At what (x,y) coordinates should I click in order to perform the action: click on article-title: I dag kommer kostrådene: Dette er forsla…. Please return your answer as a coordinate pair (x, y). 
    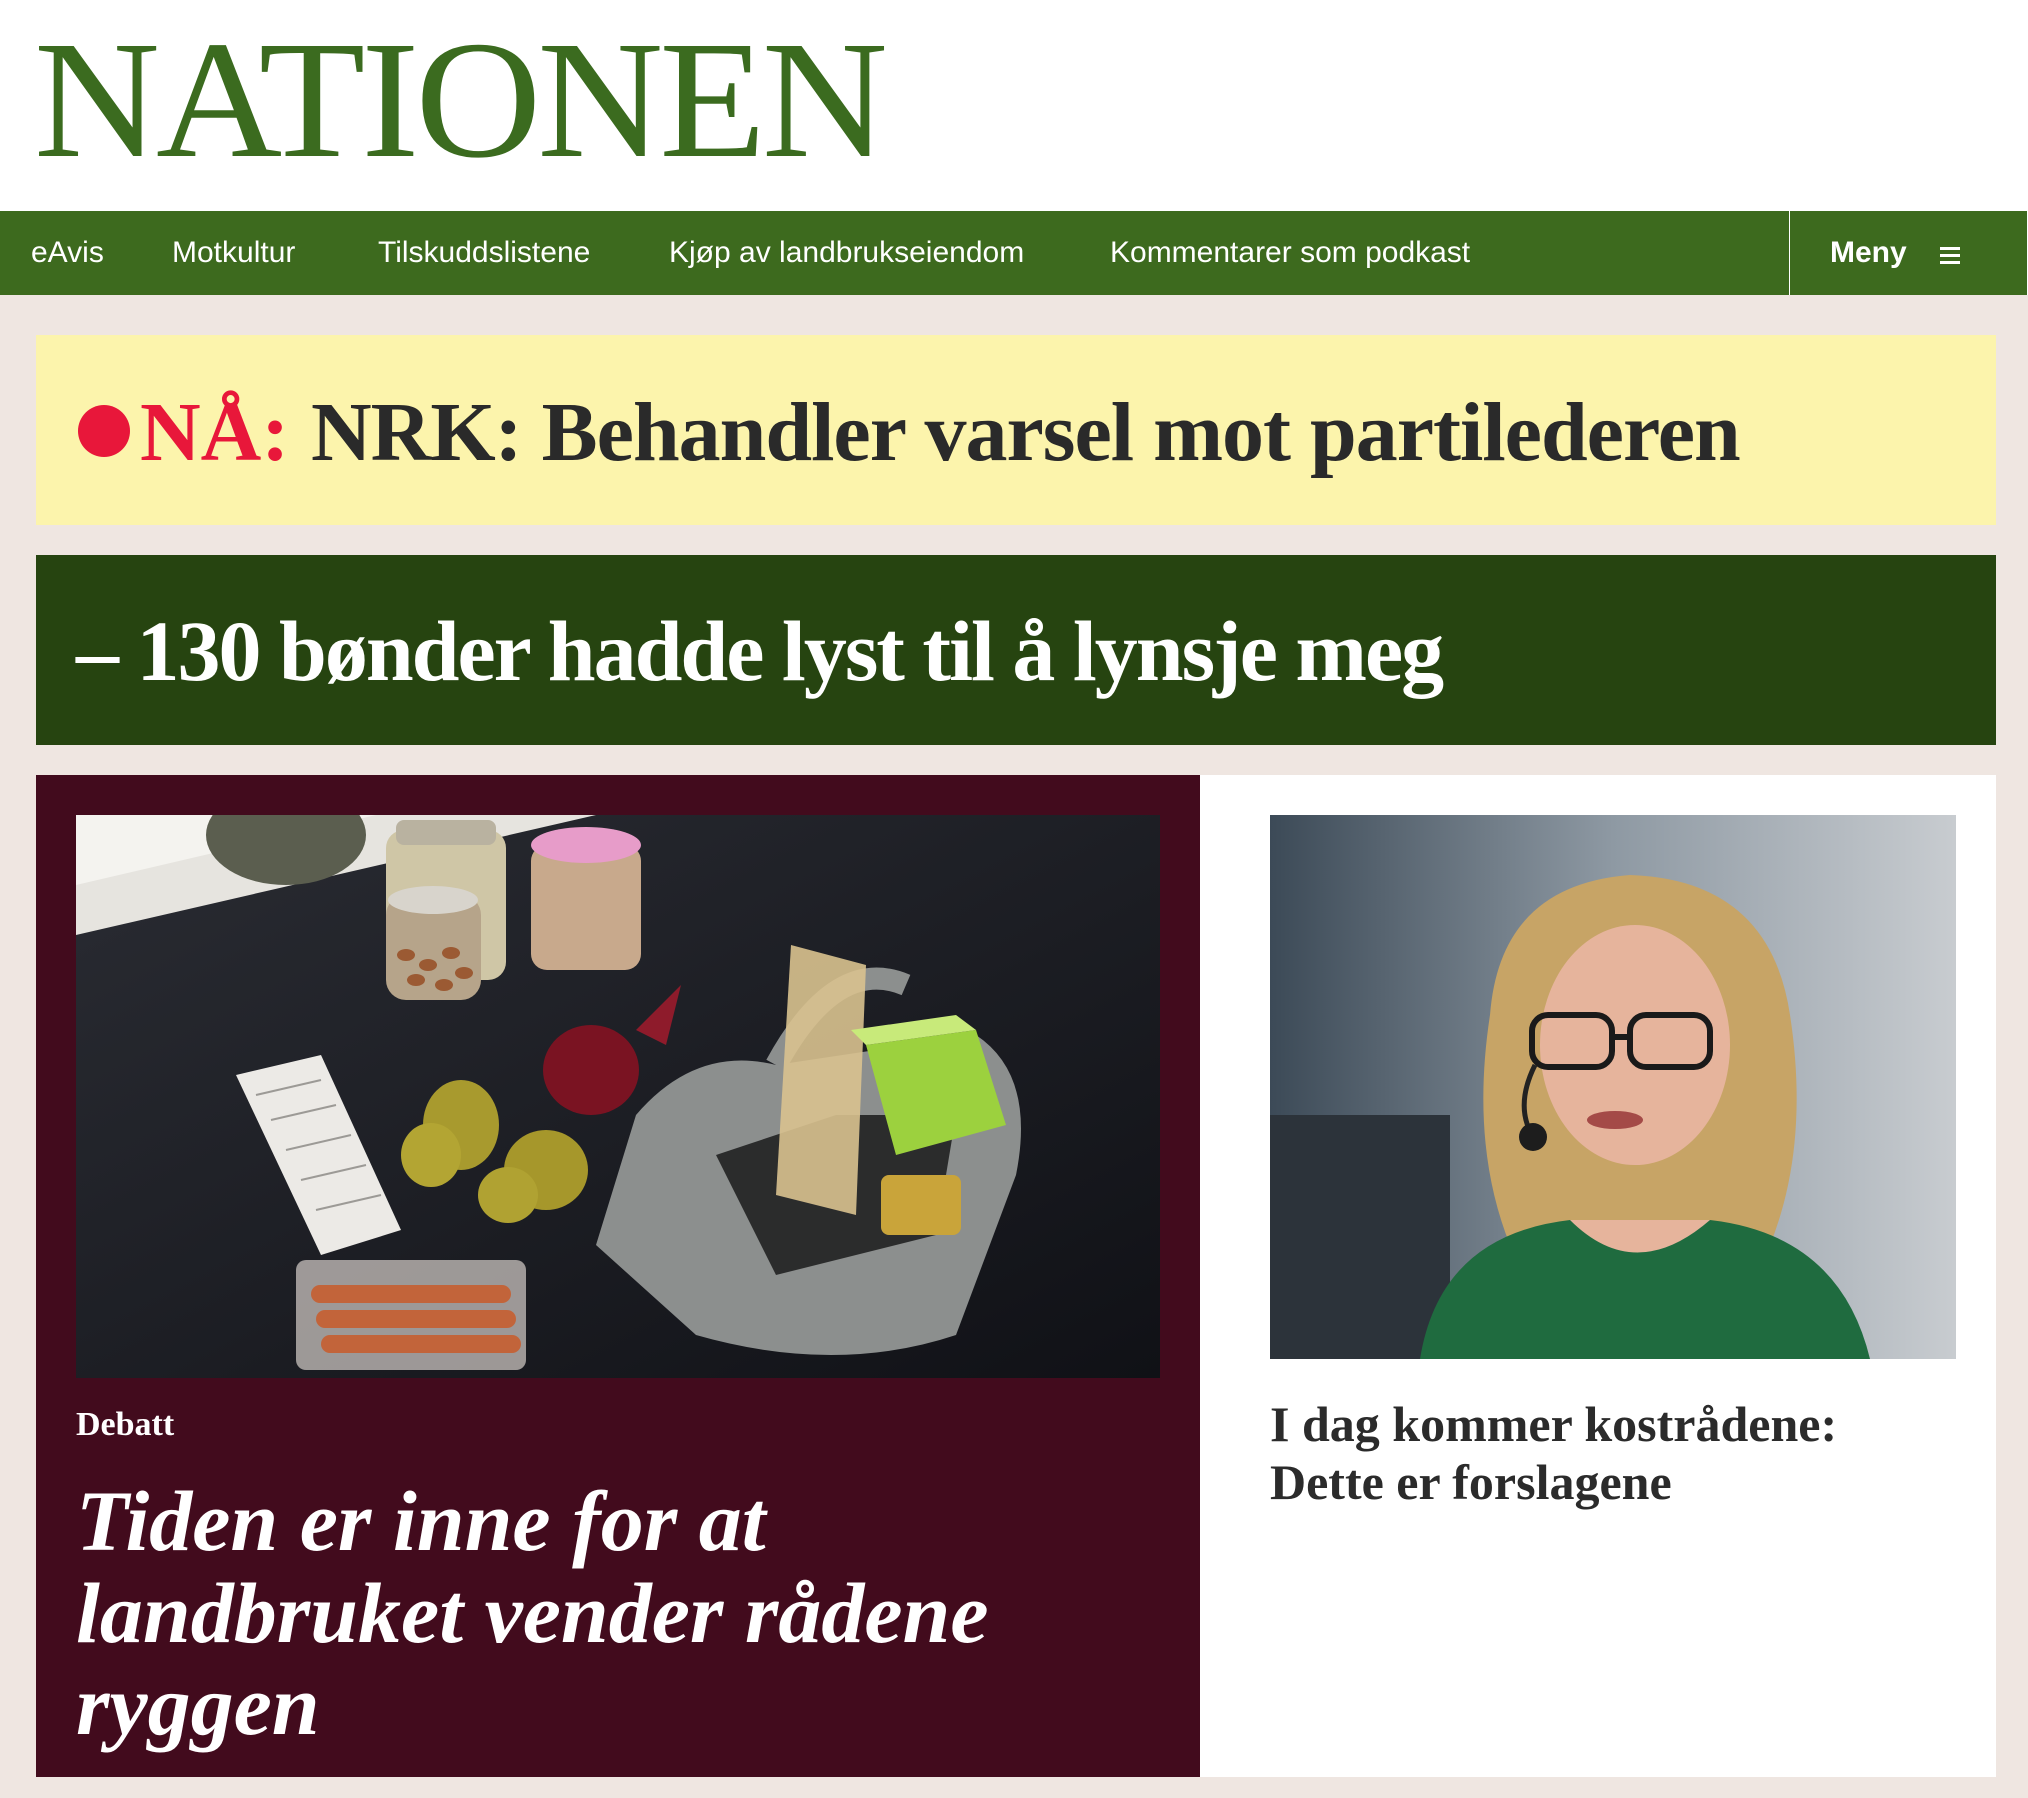
    Looking at the image, I should click on (1615, 1453).